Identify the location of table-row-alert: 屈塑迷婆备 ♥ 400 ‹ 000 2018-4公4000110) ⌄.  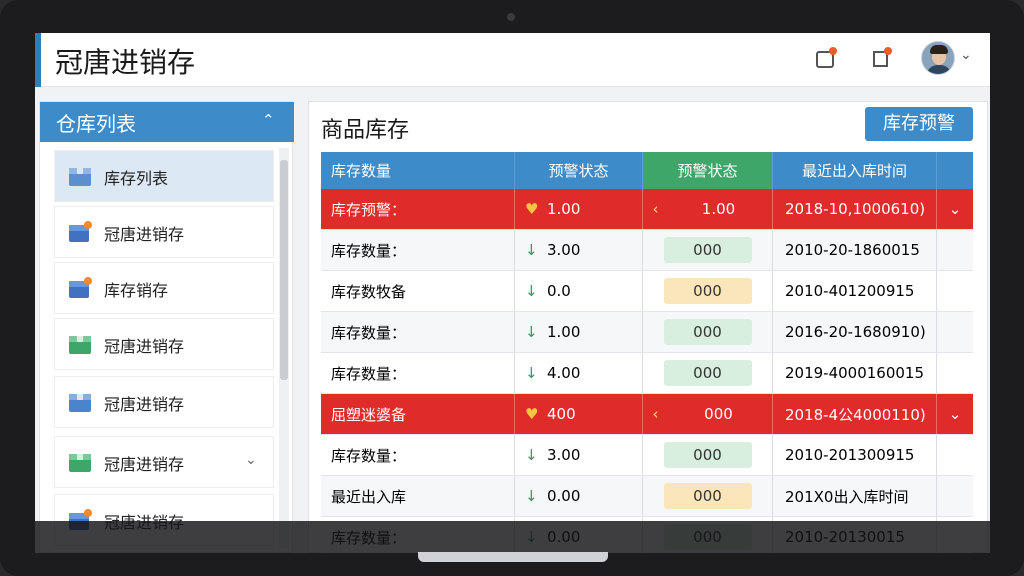
(647, 414).